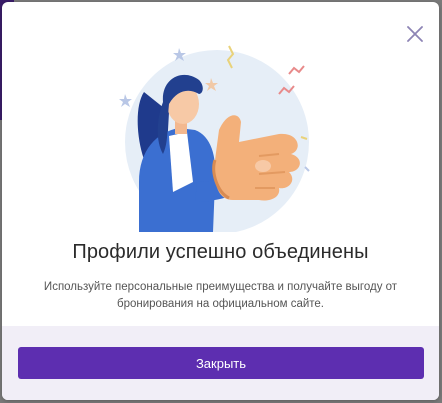  I want to click on close-primary-button: Закрыть, so click(221, 363).